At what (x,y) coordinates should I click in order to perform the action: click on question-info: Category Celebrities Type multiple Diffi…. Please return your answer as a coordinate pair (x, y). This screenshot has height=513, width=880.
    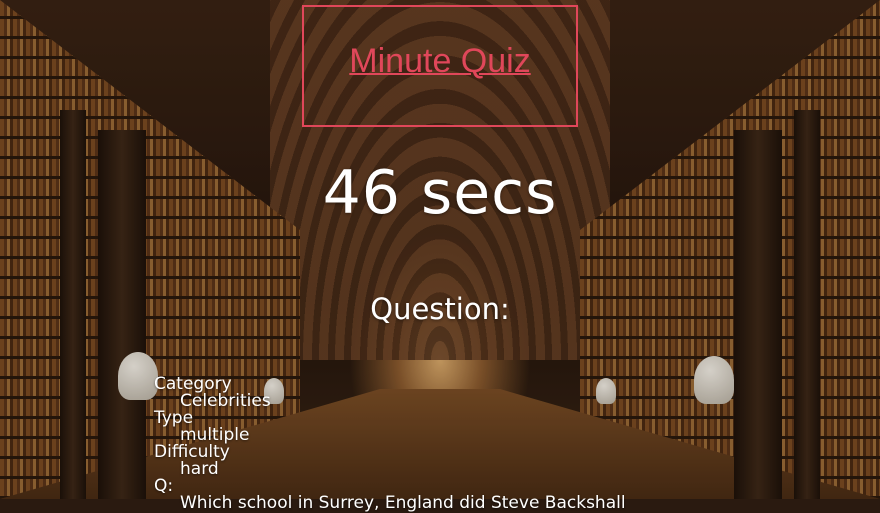
    Looking at the image, I should click on (390, 444).